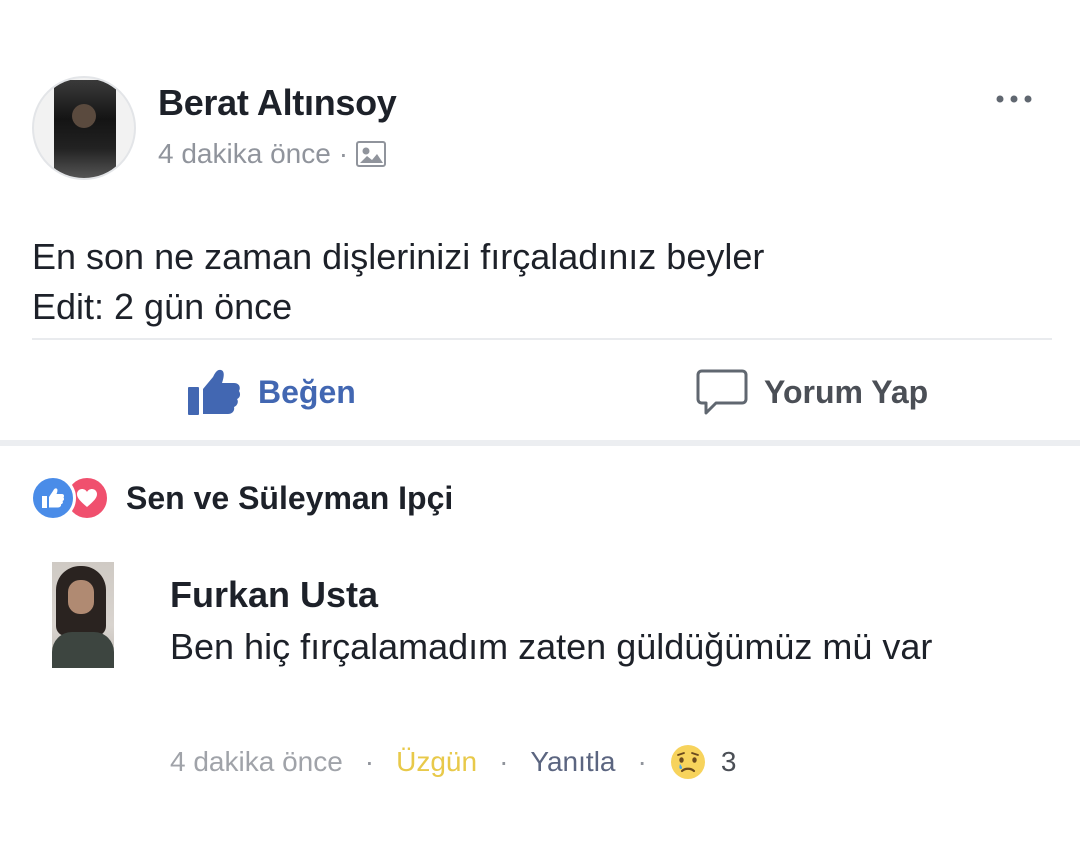 The image size is (1080, 851). I want to click on more-options-icon, so click(1014, 99).